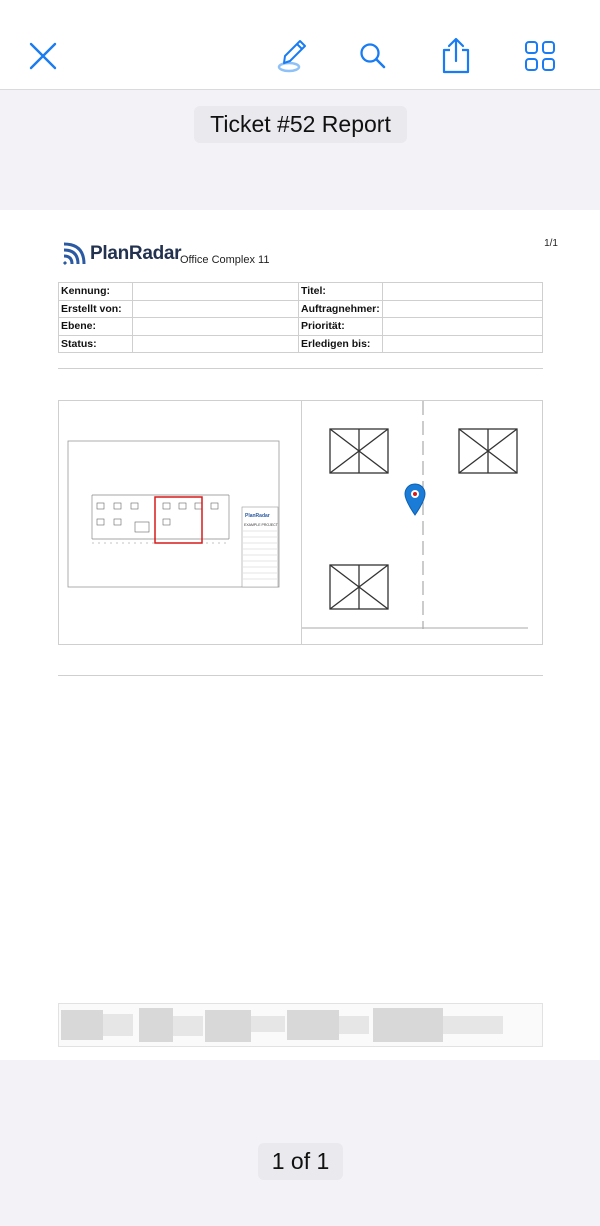 This screenshot has height=1226, width=600. Describe the element at coordinates (173, 514) in the screenshot. I see `plan-overview-image: PlanRadar EXAMPLE PROJECT` at that location.